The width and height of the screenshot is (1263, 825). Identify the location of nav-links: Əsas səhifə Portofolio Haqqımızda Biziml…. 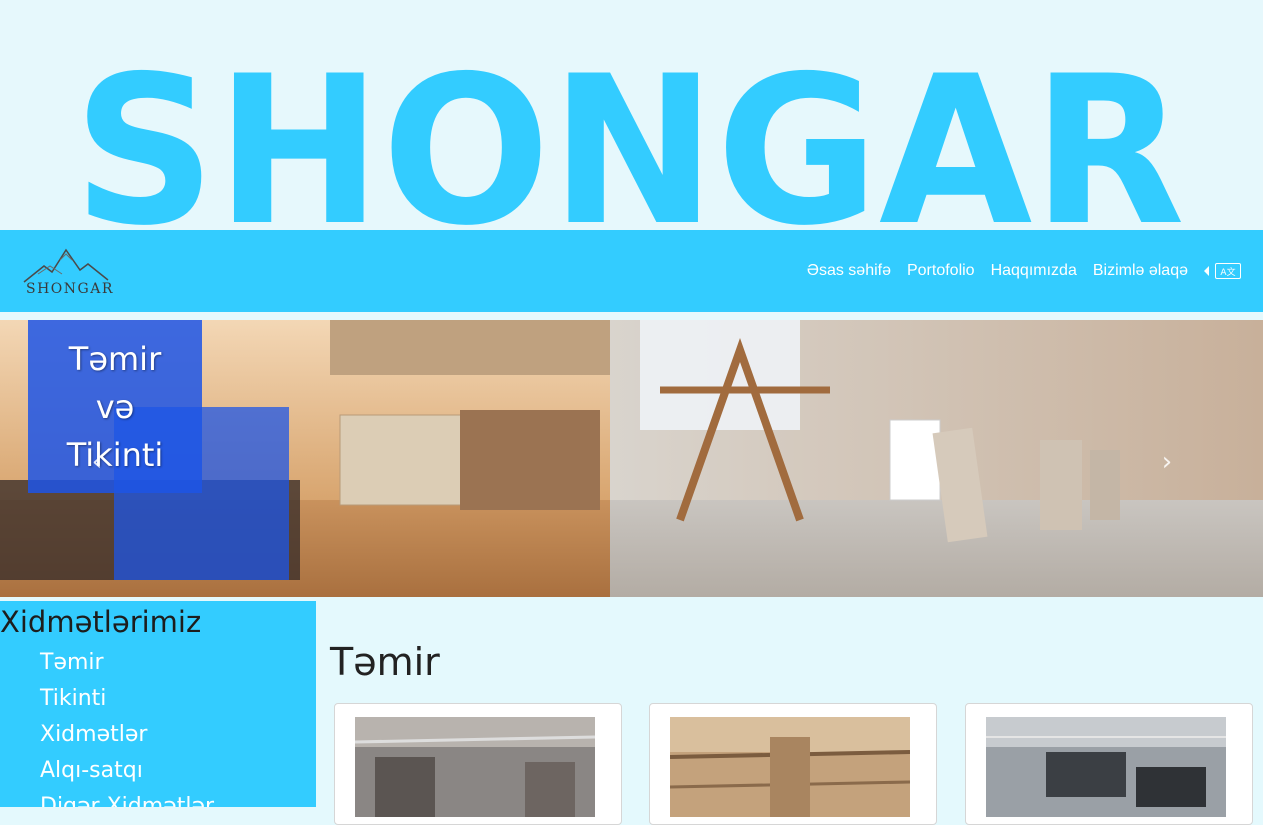
(1024, 271).